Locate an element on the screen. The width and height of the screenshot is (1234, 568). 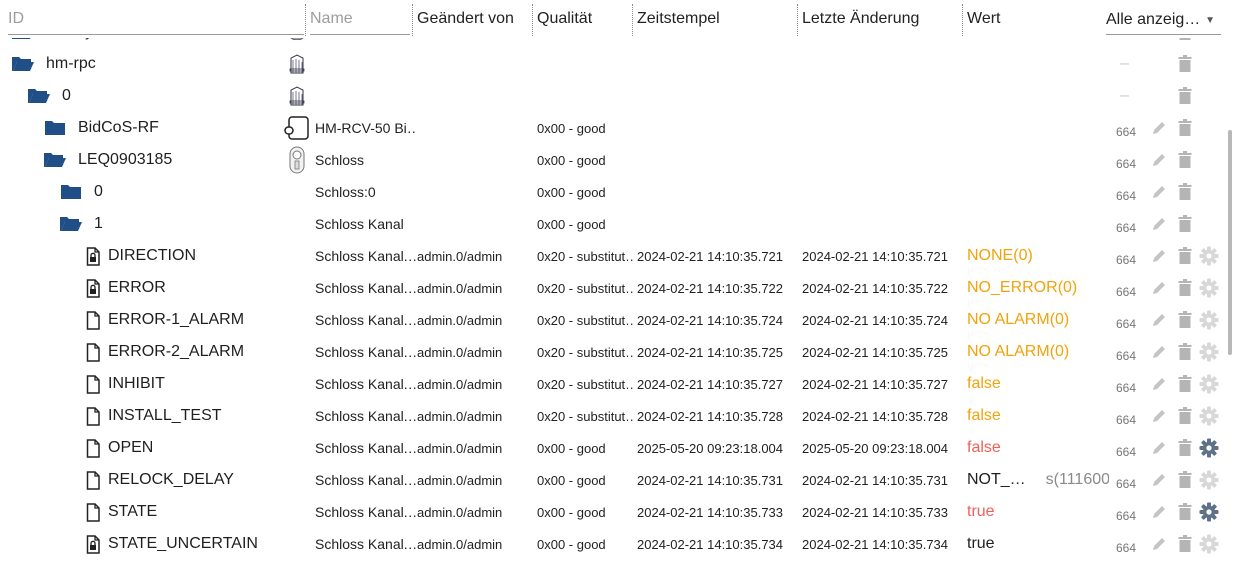
column-header-last-change: Letzte Änderung is located at coordinates (860, 19).